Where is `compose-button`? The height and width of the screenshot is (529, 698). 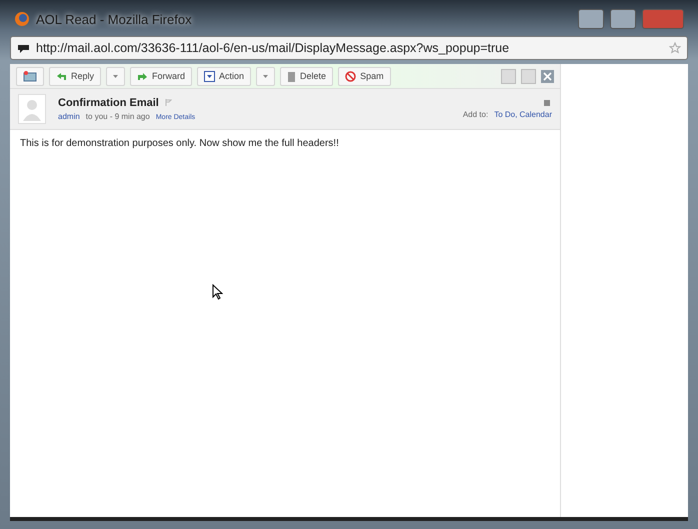
compose-button is located at coordinates (30, 76).